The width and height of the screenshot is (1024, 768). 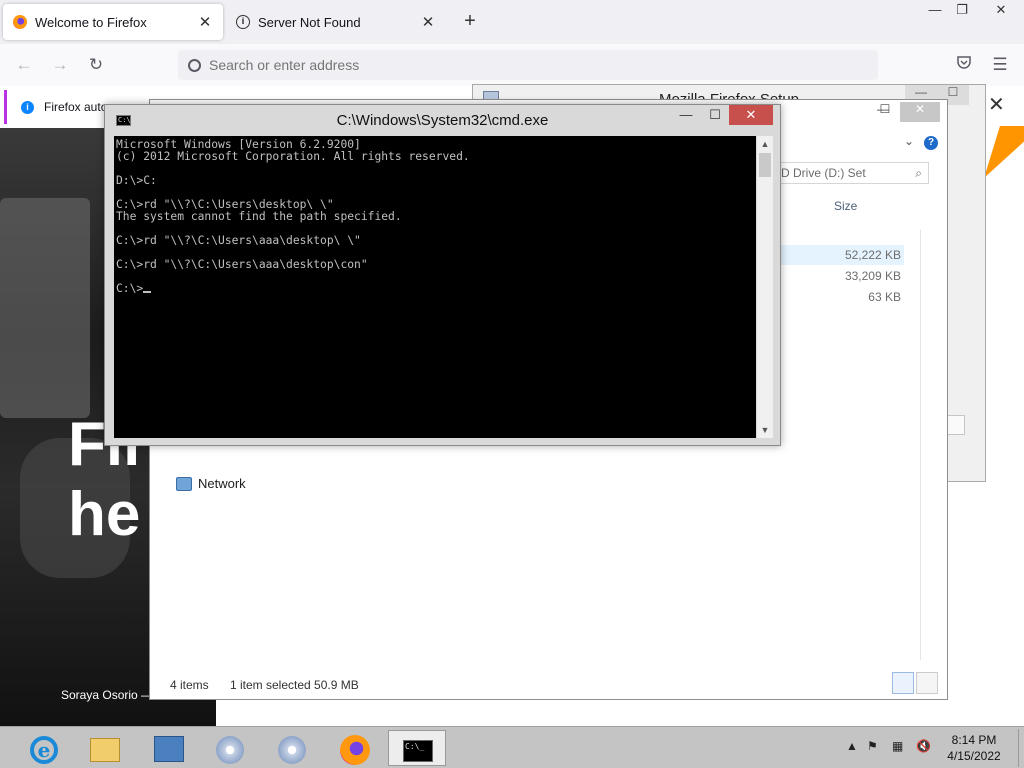 I want to click on nav-item-network: Network, so click(x=211, y=483).